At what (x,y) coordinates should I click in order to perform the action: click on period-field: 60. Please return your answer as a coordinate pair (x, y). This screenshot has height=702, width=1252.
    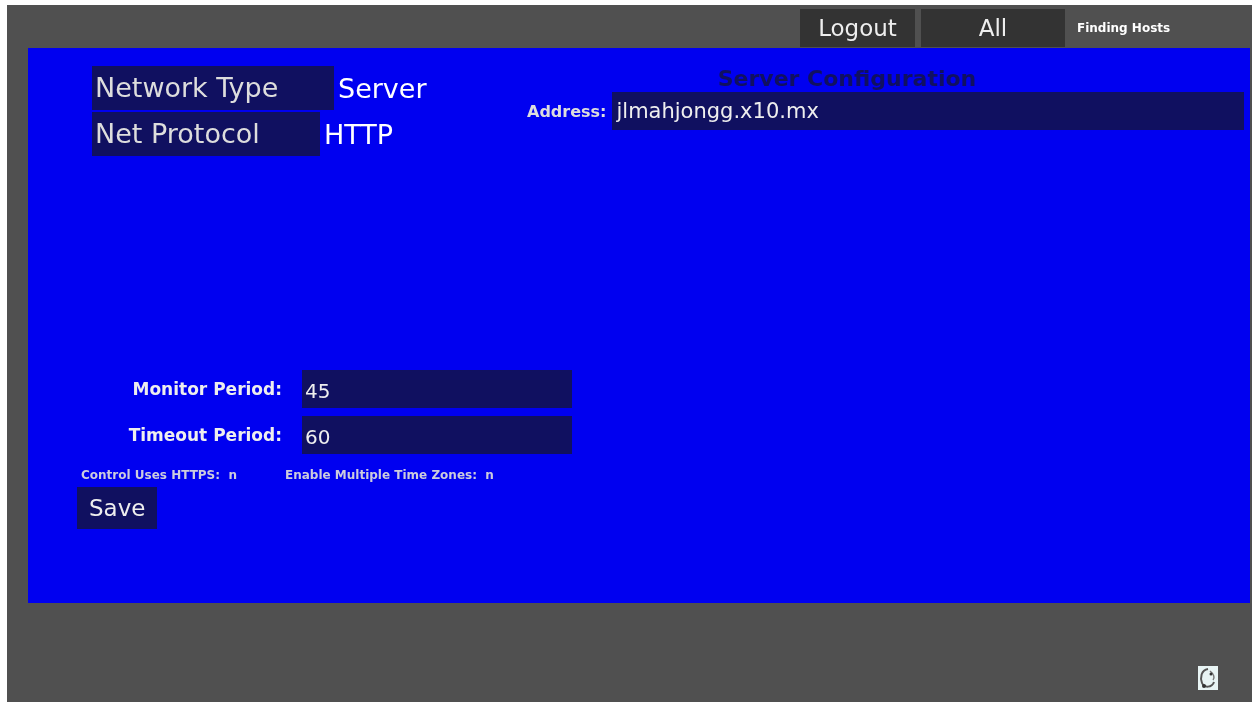
    Looking at the image, I should click on (437, 435).